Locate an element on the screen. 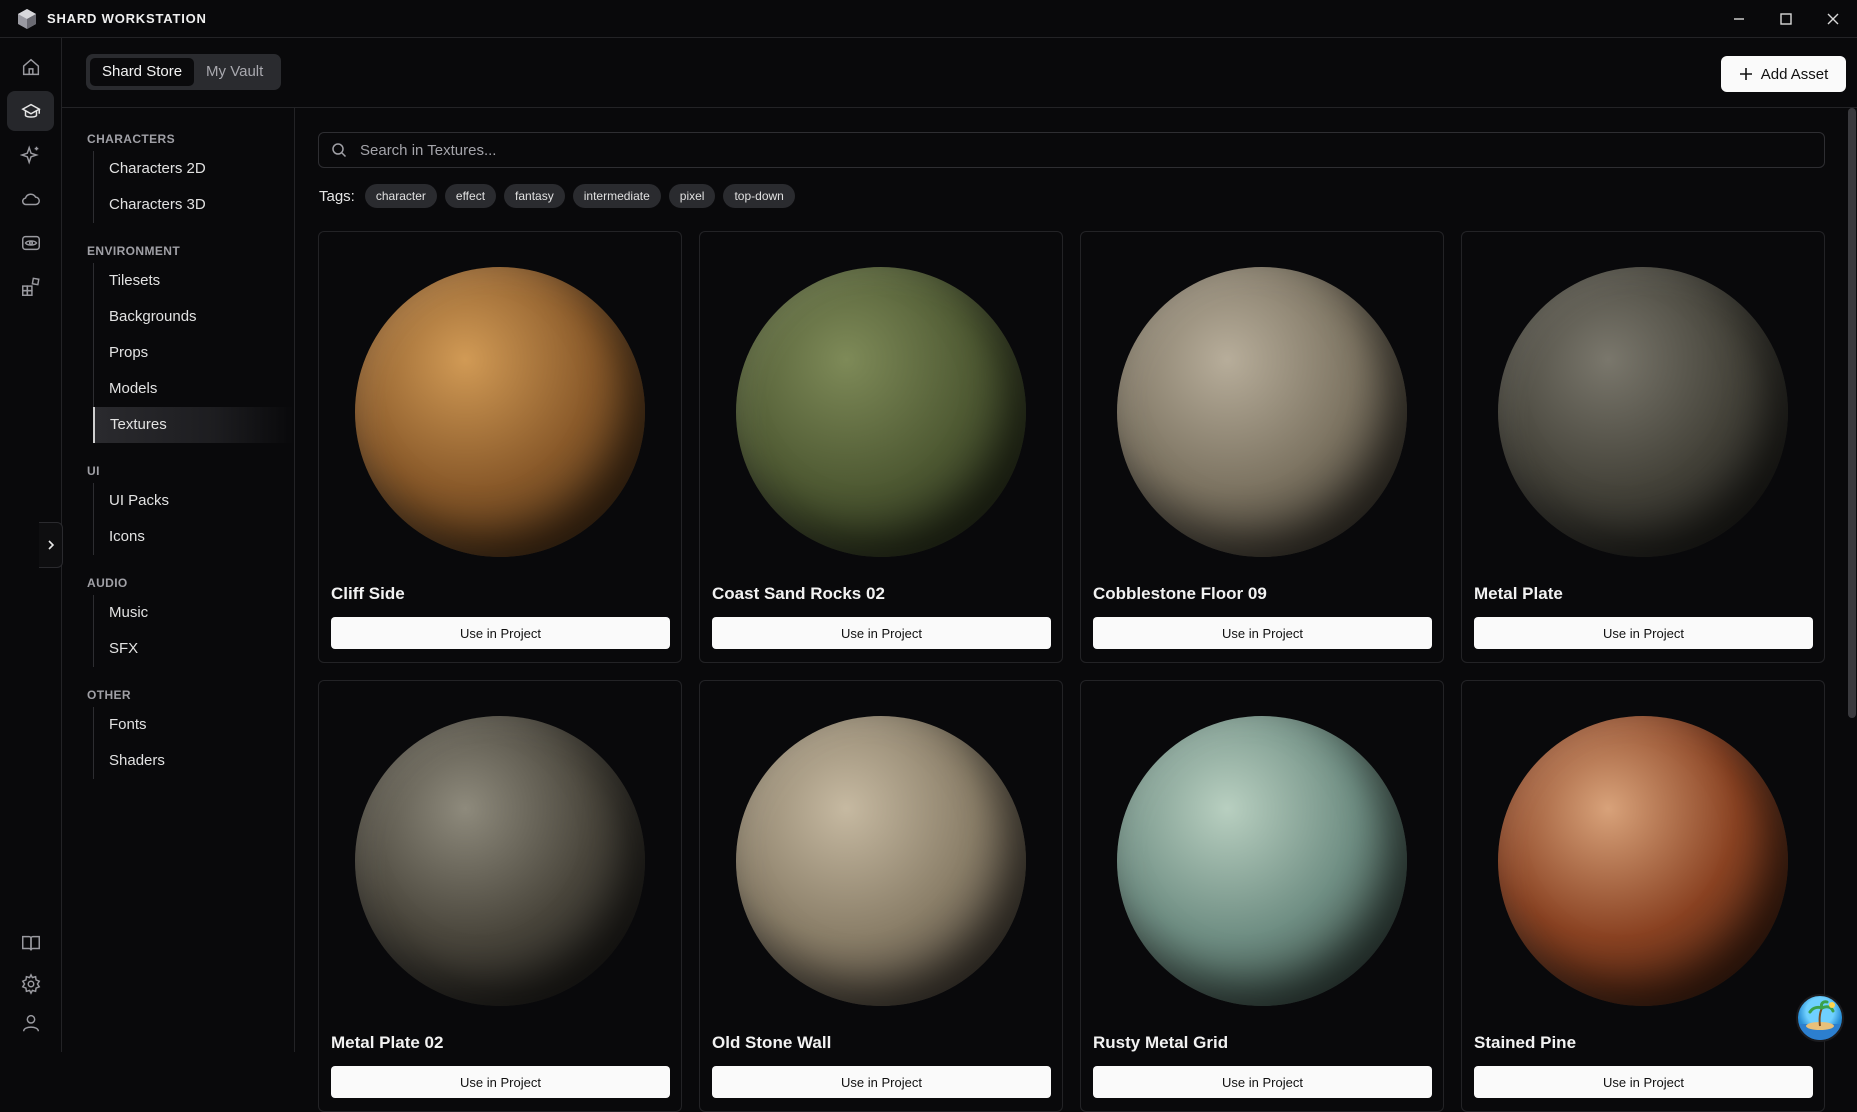 This screenshot has width=1857, height=1112. top-bar: Shard Store My Vault Add Asset is located at coordinates (959, 73).